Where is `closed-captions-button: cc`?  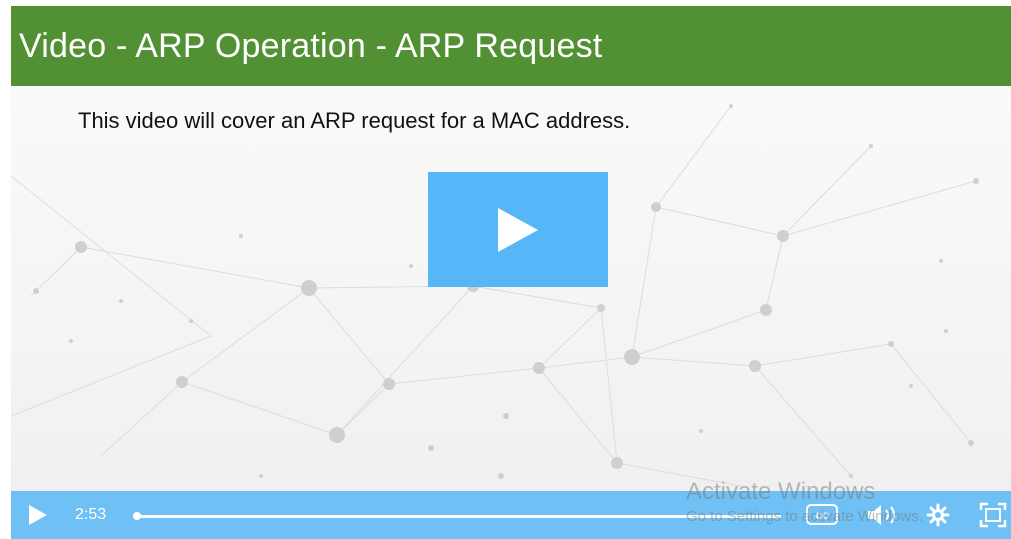 closed-captions-button: cc is located at coordinates (822, 514).